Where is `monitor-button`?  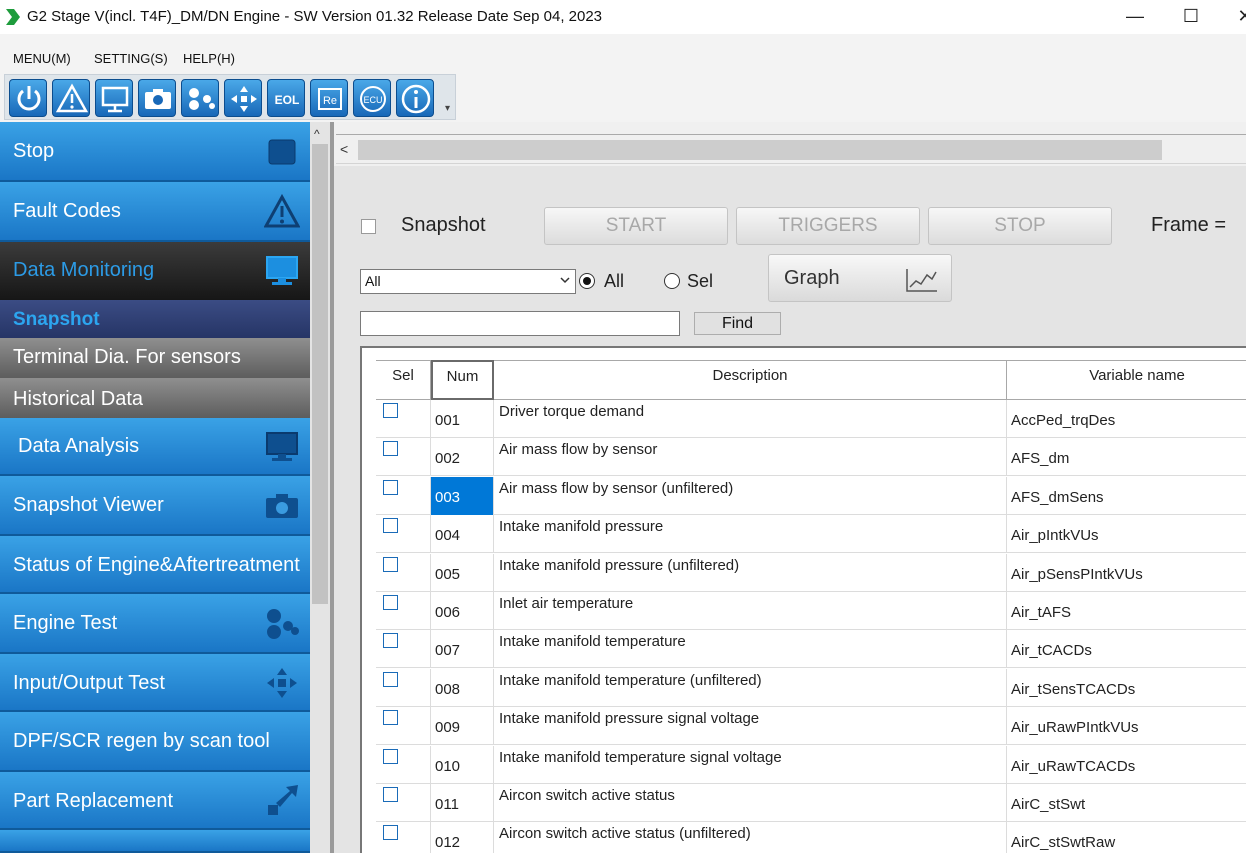 monitor-button is located at coordinates (114, 98).